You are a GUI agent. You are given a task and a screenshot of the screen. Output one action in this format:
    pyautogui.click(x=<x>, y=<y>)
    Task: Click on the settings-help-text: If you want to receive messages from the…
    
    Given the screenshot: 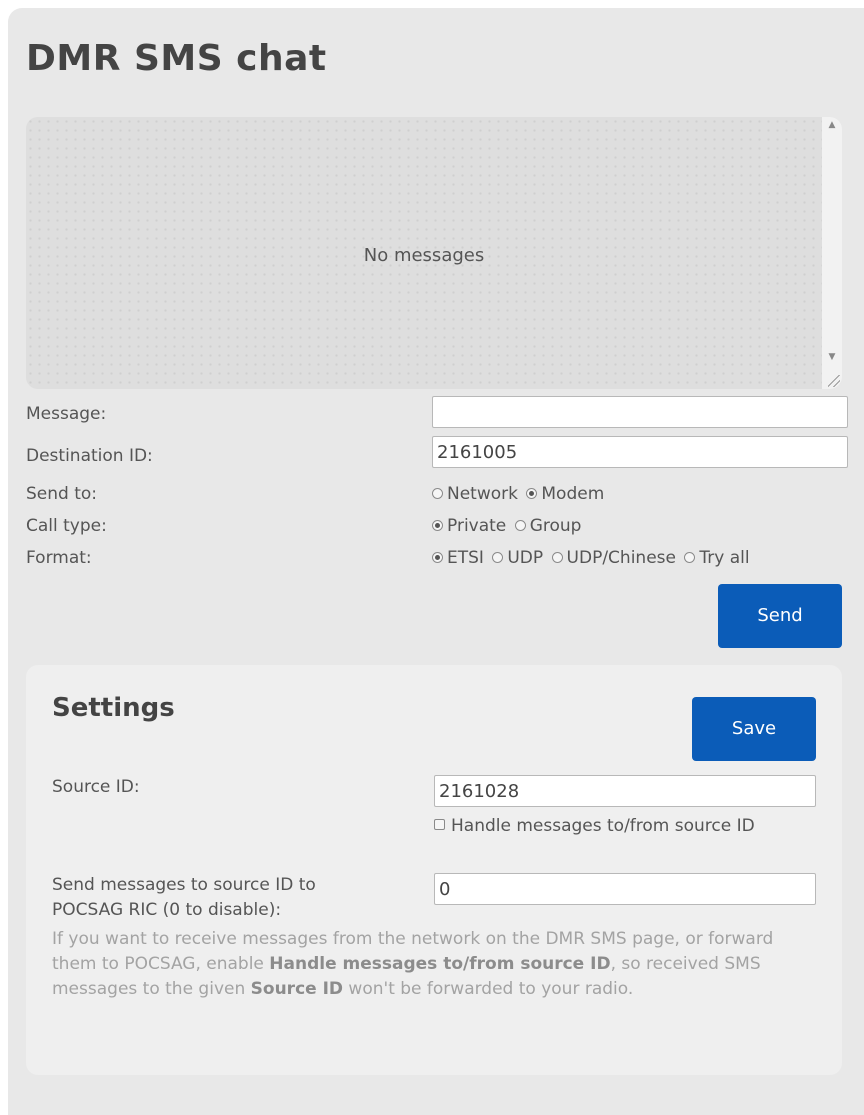 What is the action you would take?
    pyautogui.click(x=413, y=964)
    